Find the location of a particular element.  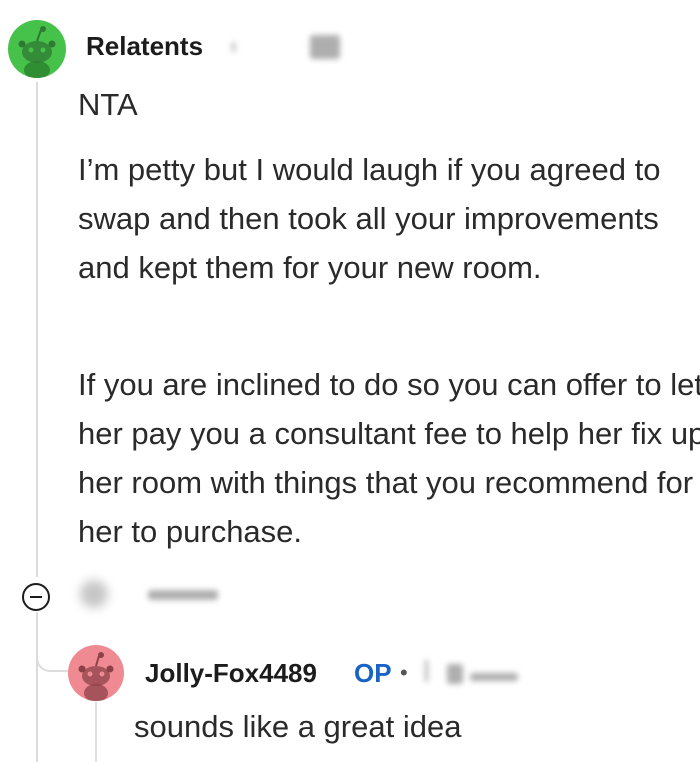

upvote-icon is located at coordinates (94, 594).